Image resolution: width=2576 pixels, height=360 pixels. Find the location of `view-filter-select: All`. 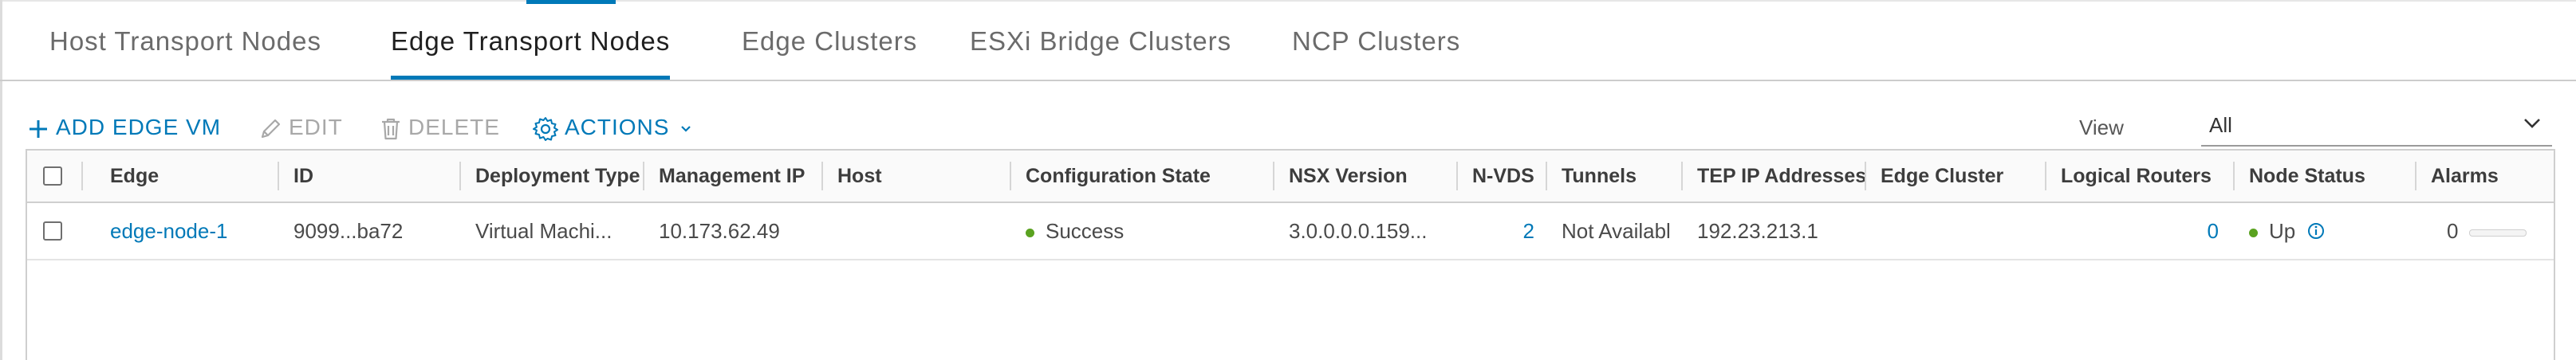

view-filter-select: All is located at coordinates (2376, 128).